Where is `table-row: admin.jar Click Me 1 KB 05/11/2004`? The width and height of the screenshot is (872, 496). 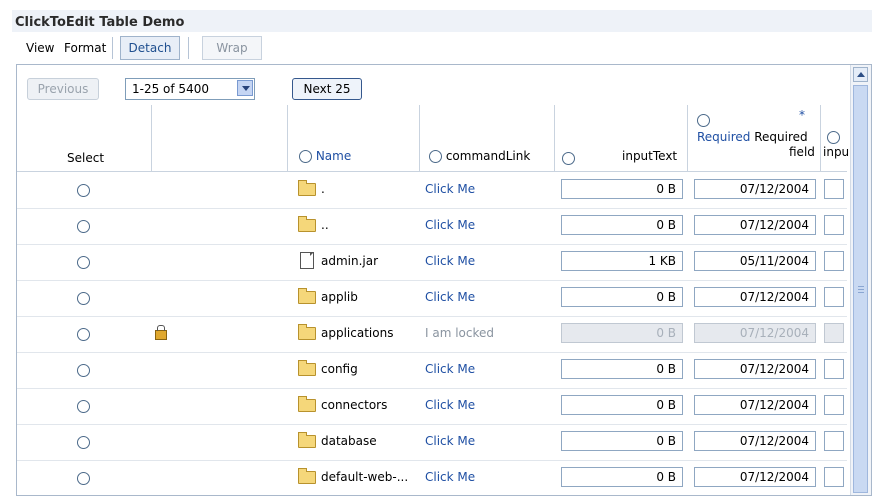
table-row: admin.jar Click Me 1 KB 05/11/2004 is located at coordinates (432, 262).